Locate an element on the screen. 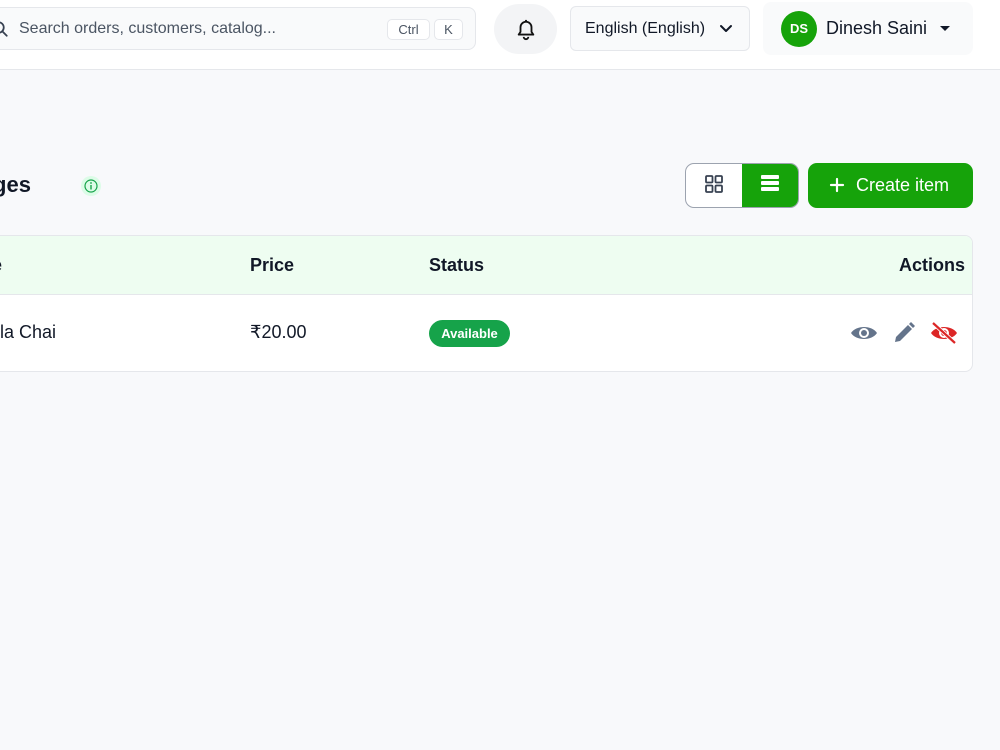  column-header-actions: Actions is located at coordinates (932, 265).